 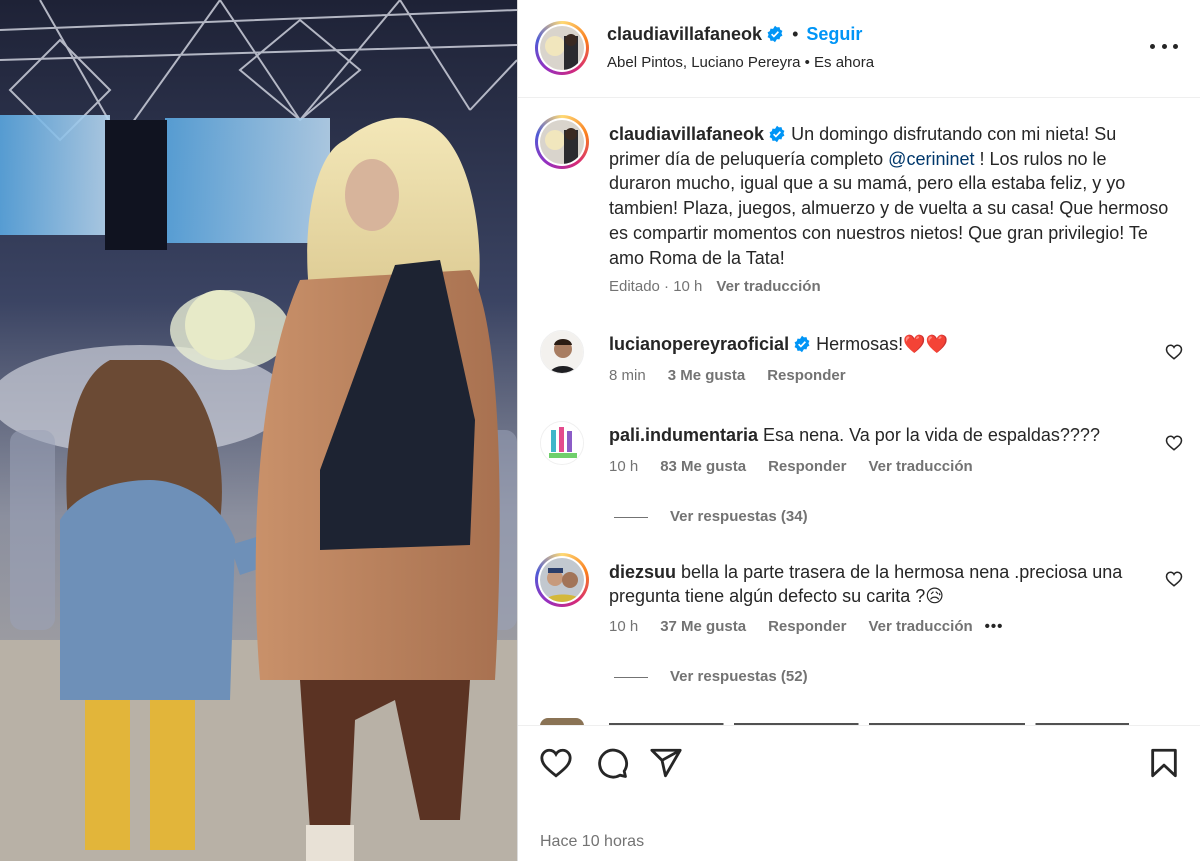 I want to click on caption-mention-link: @cerininet, so click(x=931, y=159).